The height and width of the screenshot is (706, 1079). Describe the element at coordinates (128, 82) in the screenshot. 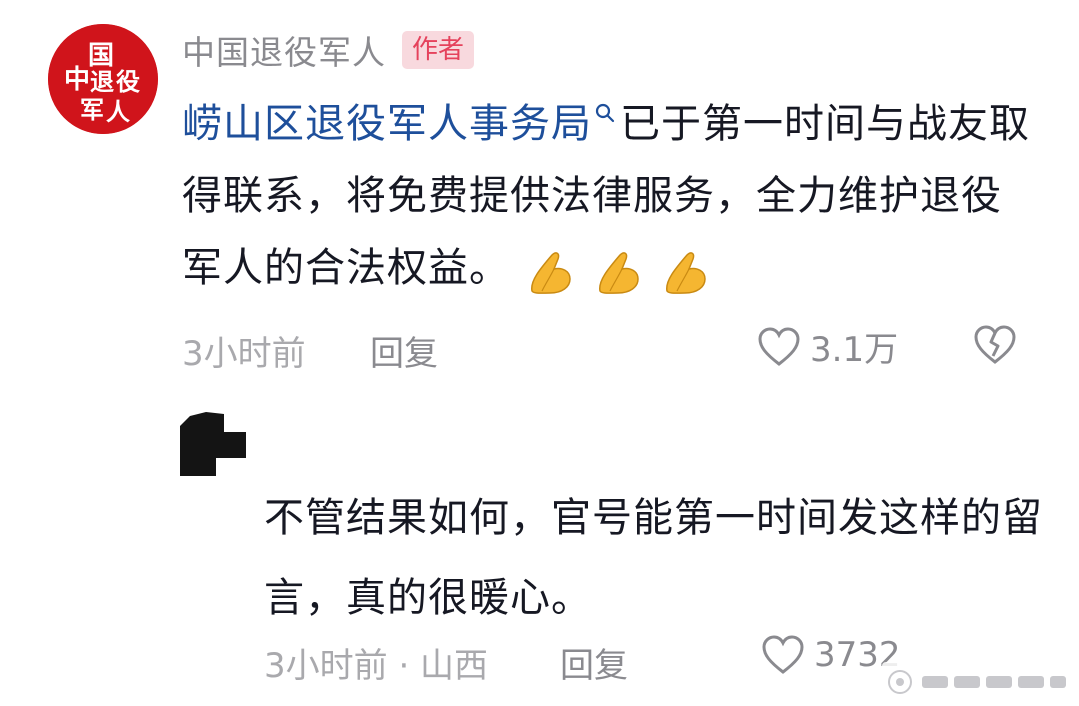

I see `svg-text: 役` at that location.